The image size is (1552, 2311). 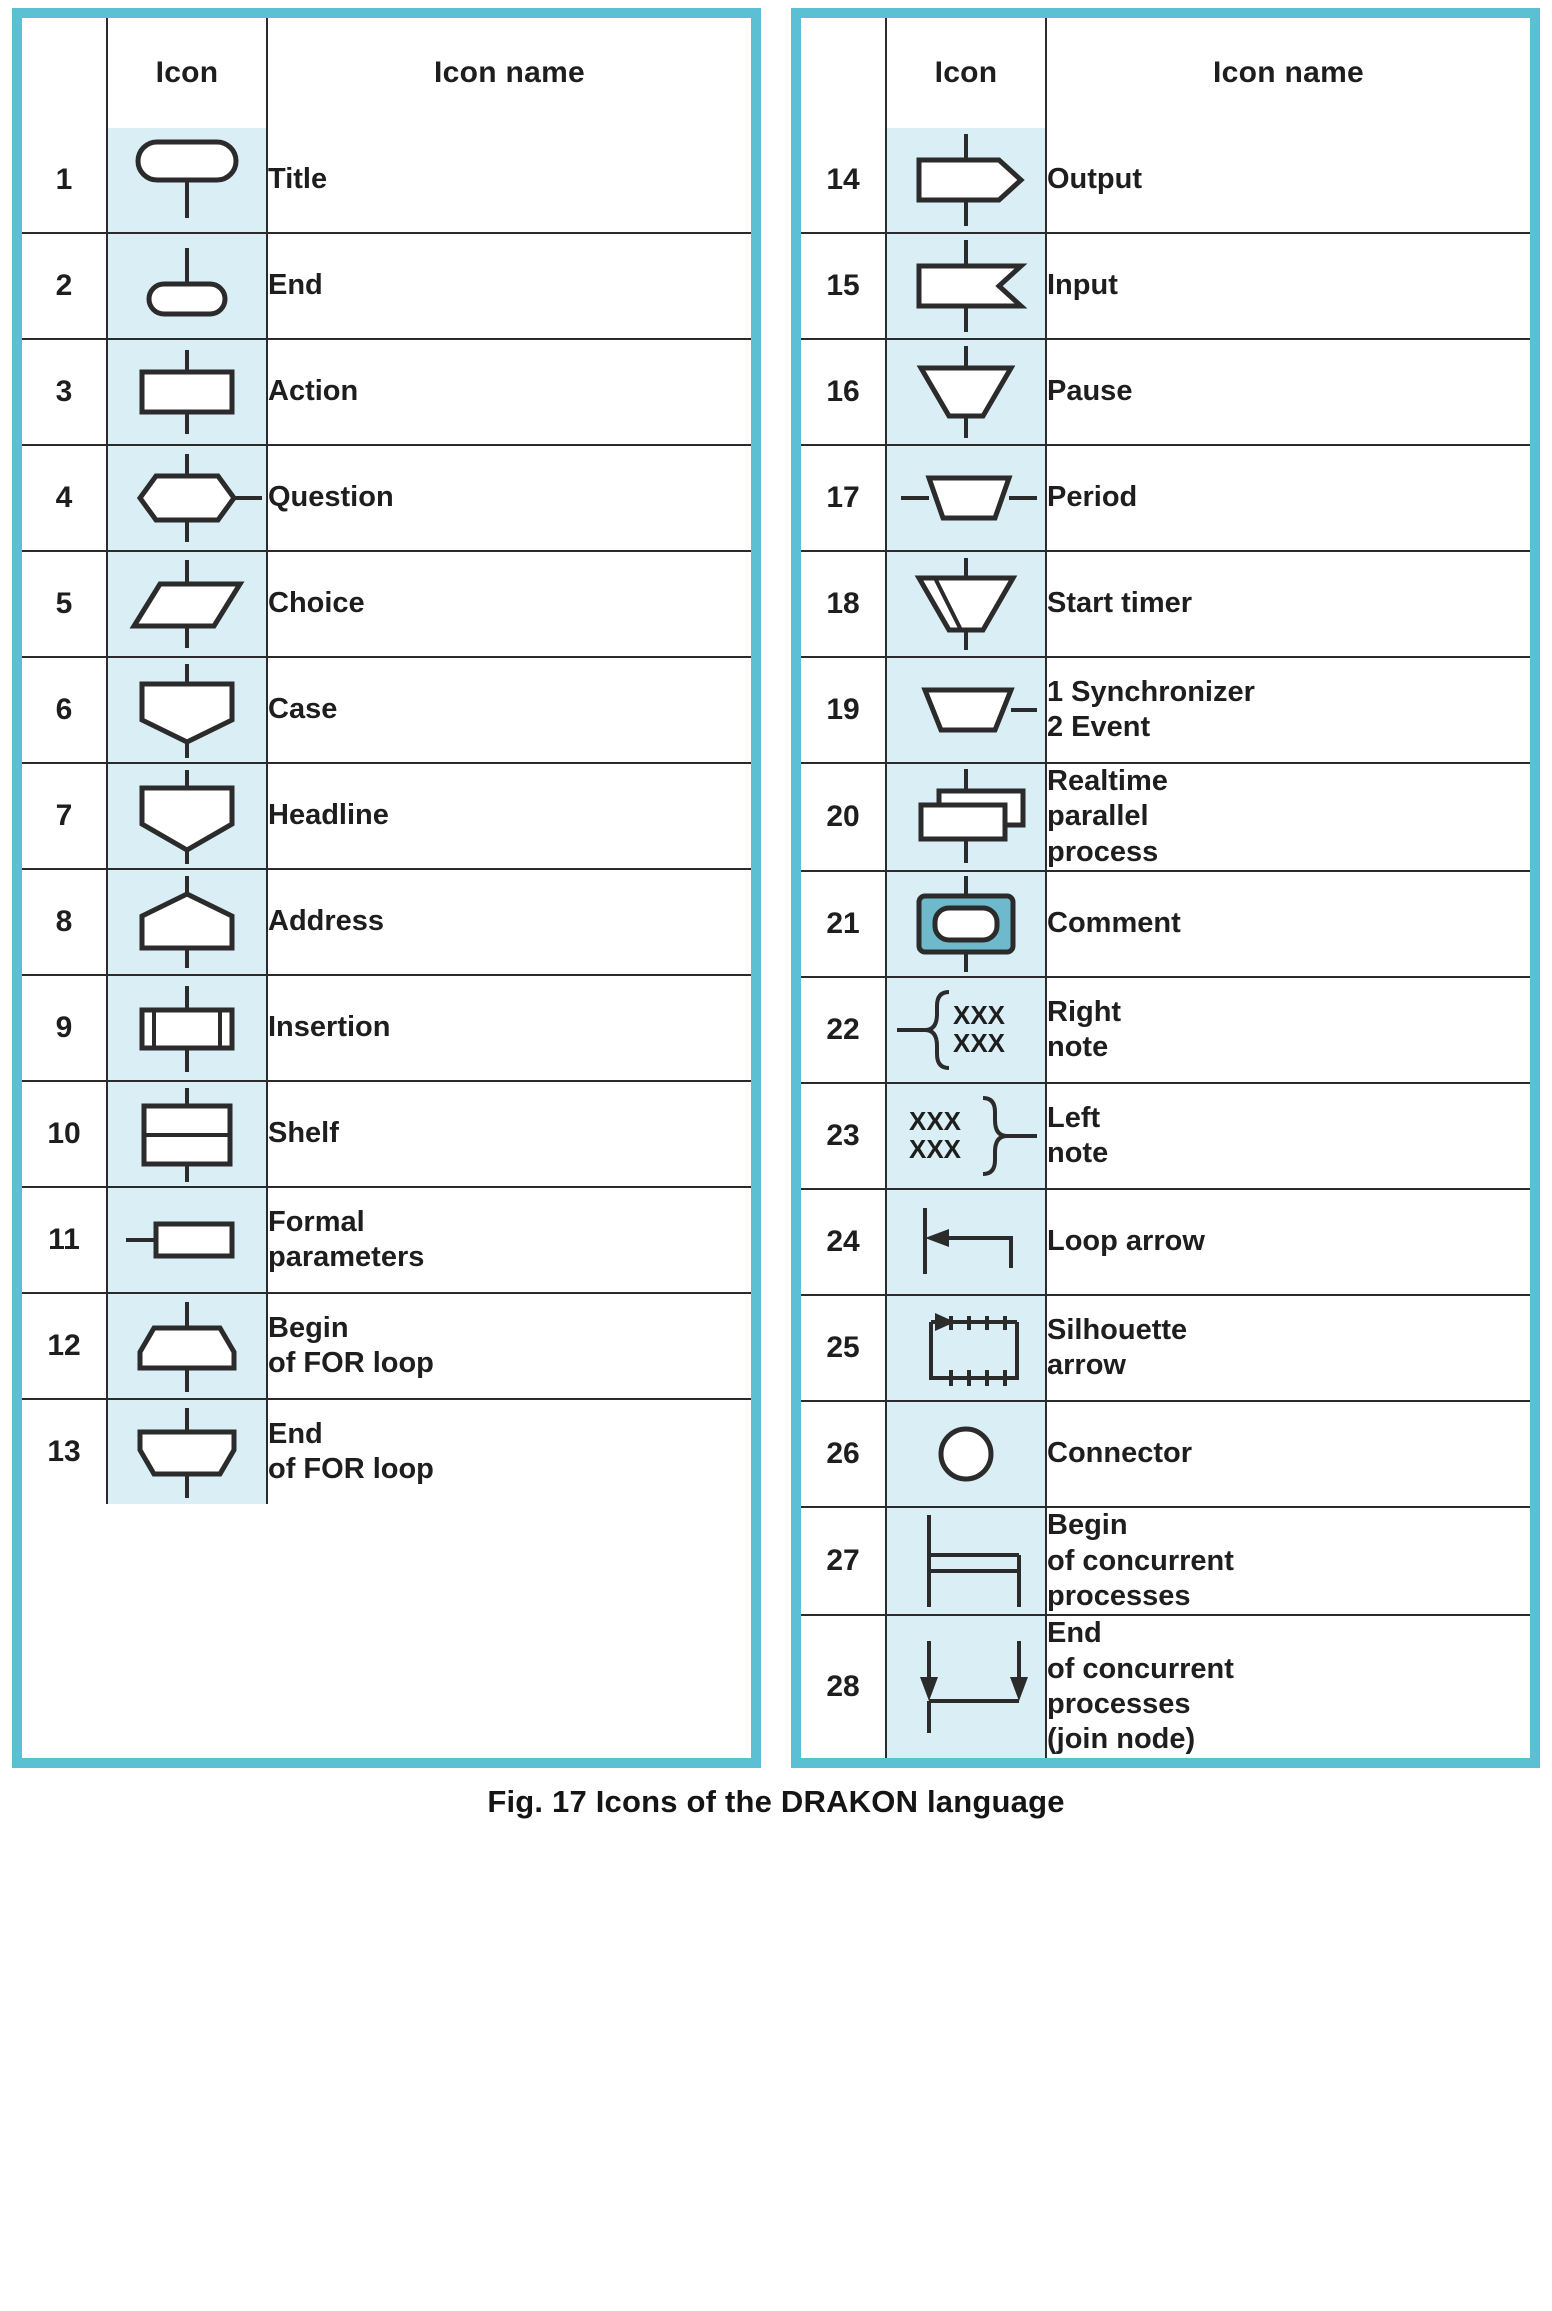 What do you see at coordinates (508, 604) in the screenshot?
I see `icon-name-label: Choice` at bounding box center [508, 604].